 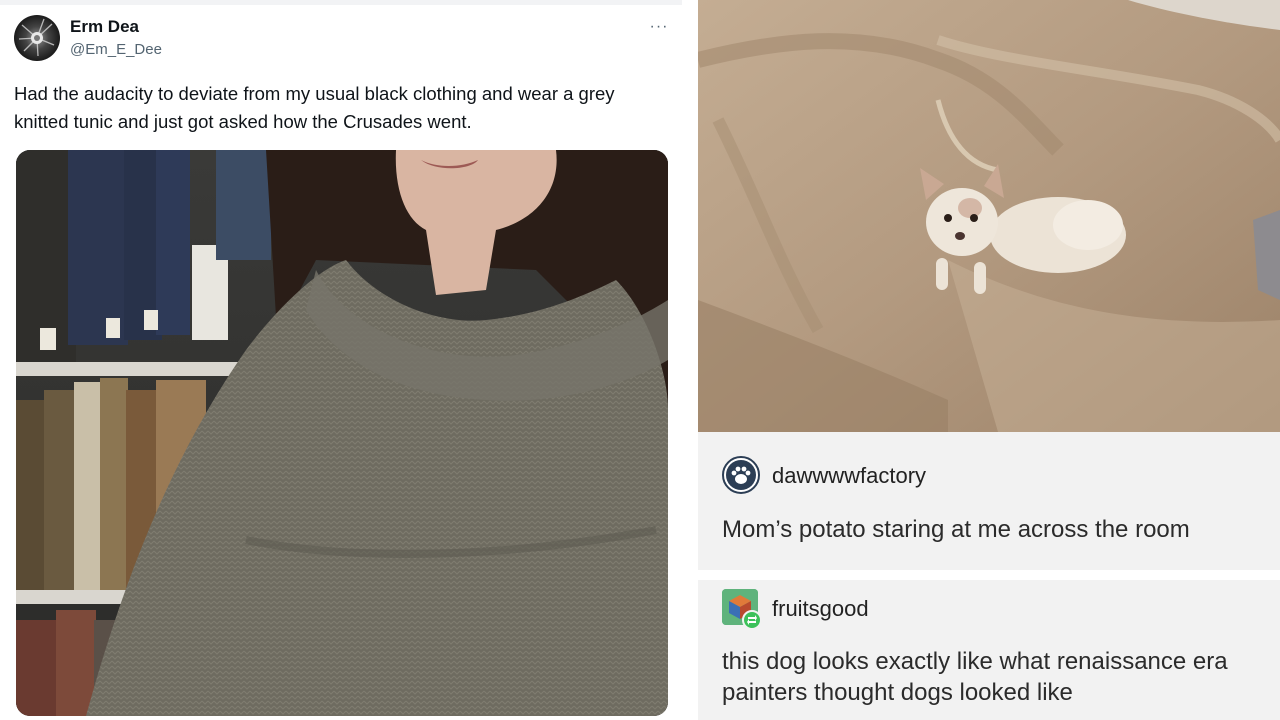 I want to click on reblog-arrows-icon, so click(x=752, y=620).